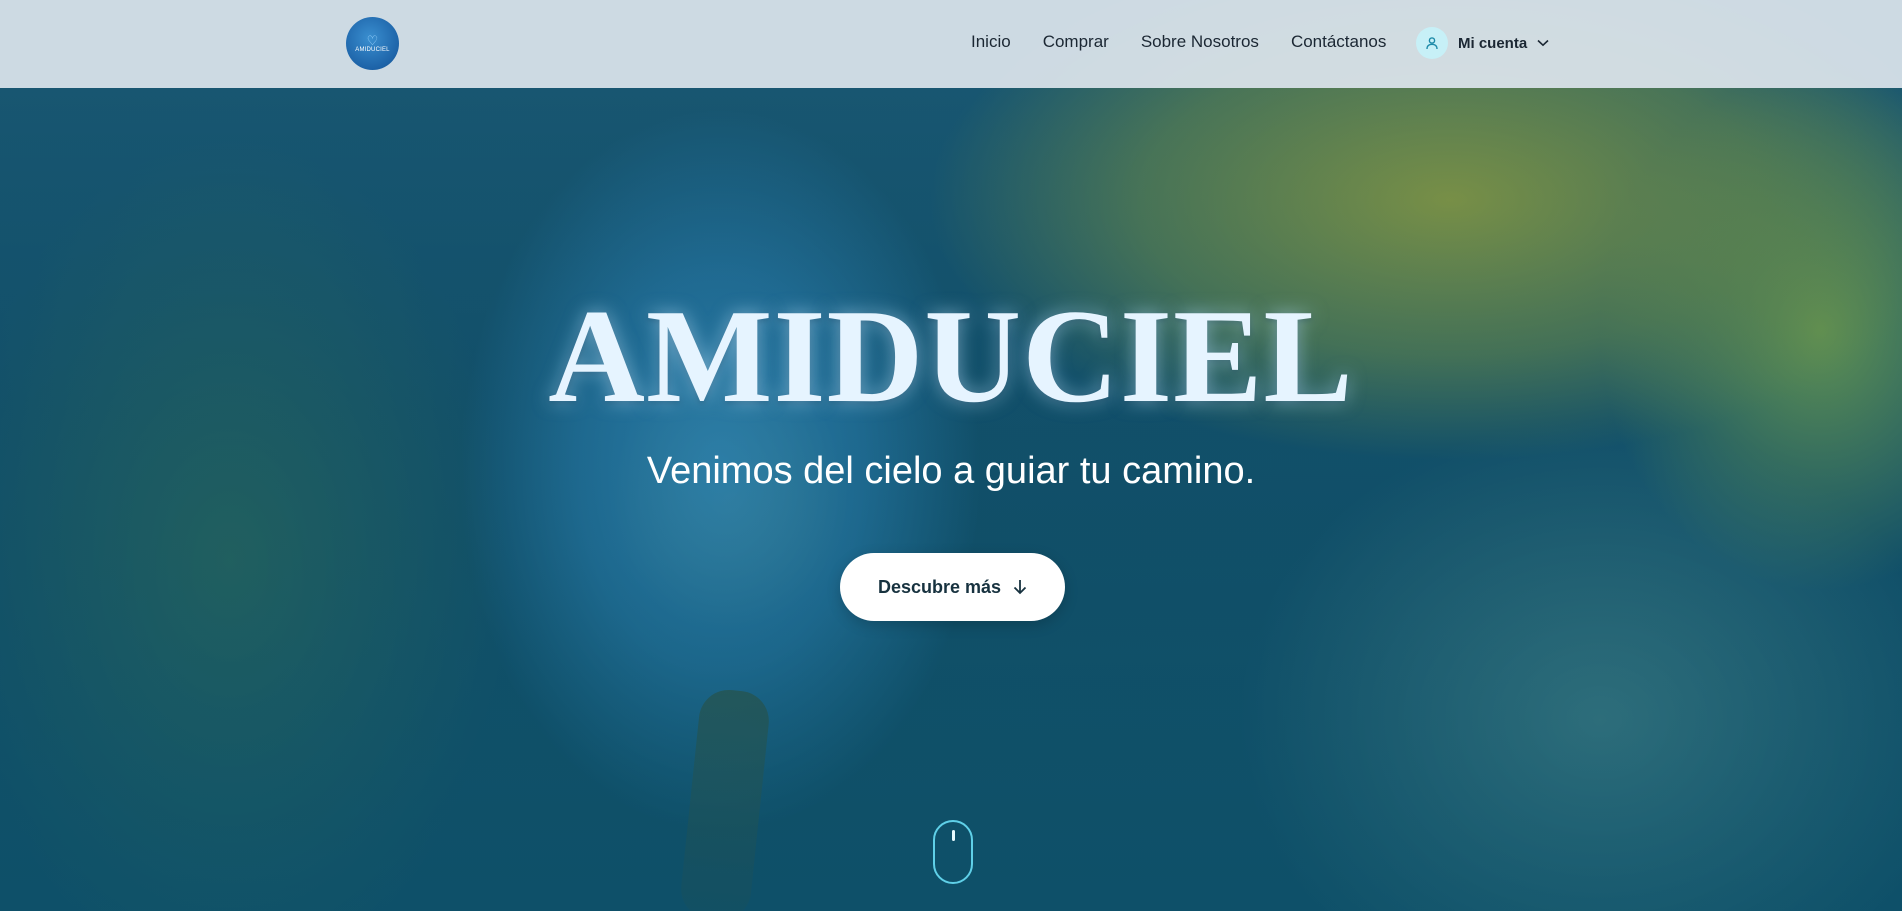 Image resolution: width=1902 pixels, height=911 pixels. I want to click on hero-subtitle: Venimos del cielo a guiar tu camino., so click(951, 471).